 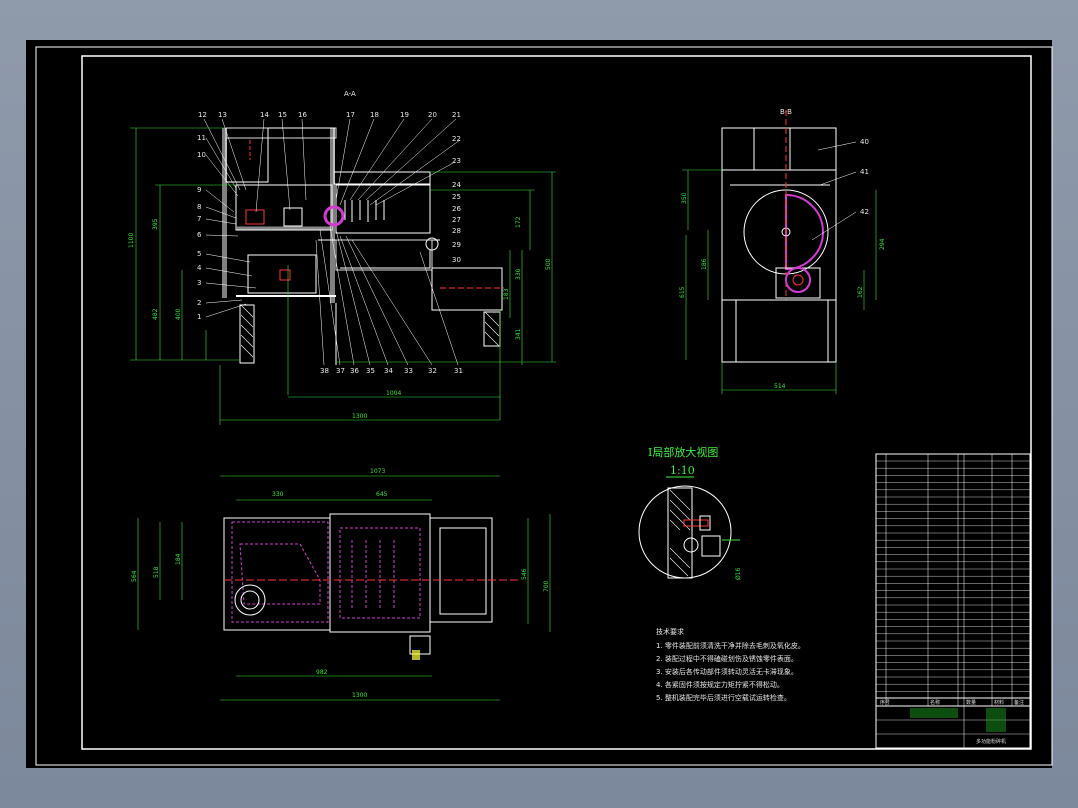 I want to click on bom-header: 序号, so click(x=885, y=702).